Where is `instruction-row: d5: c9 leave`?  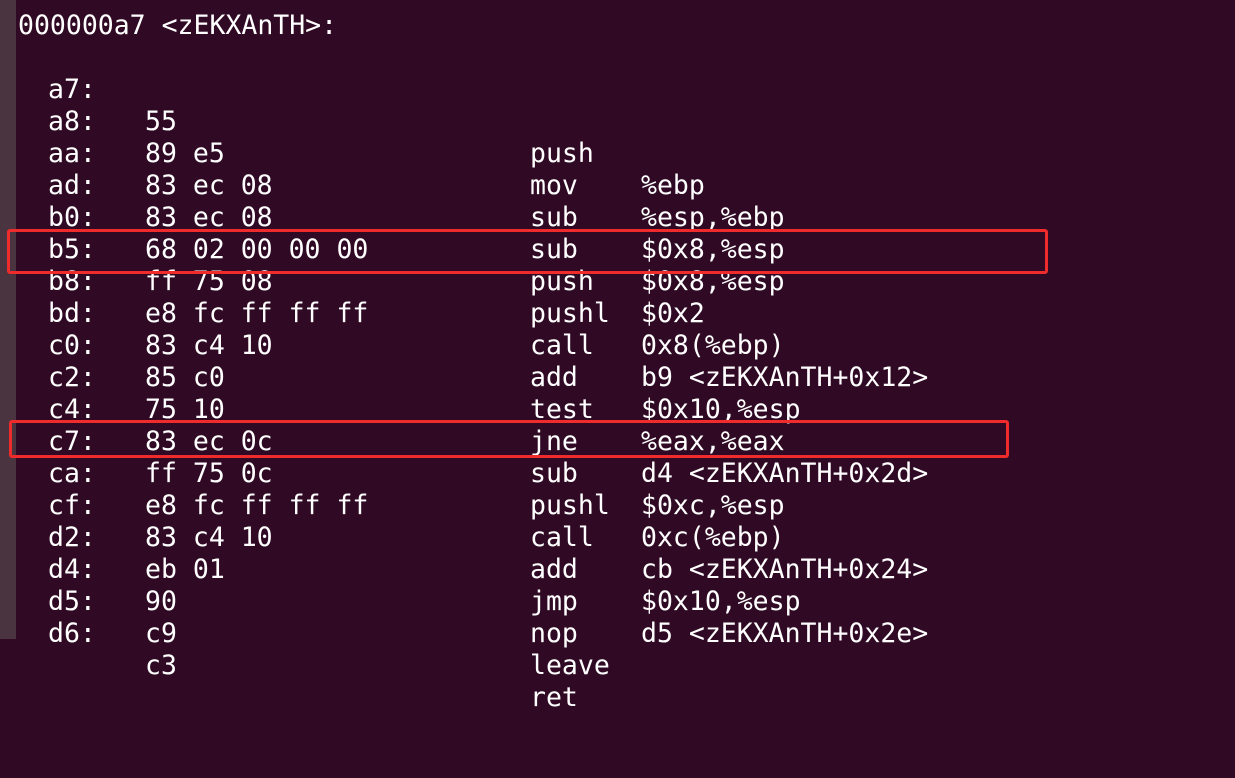 instruction-row: d5: c9 leave is located at coordinates (305, 617).